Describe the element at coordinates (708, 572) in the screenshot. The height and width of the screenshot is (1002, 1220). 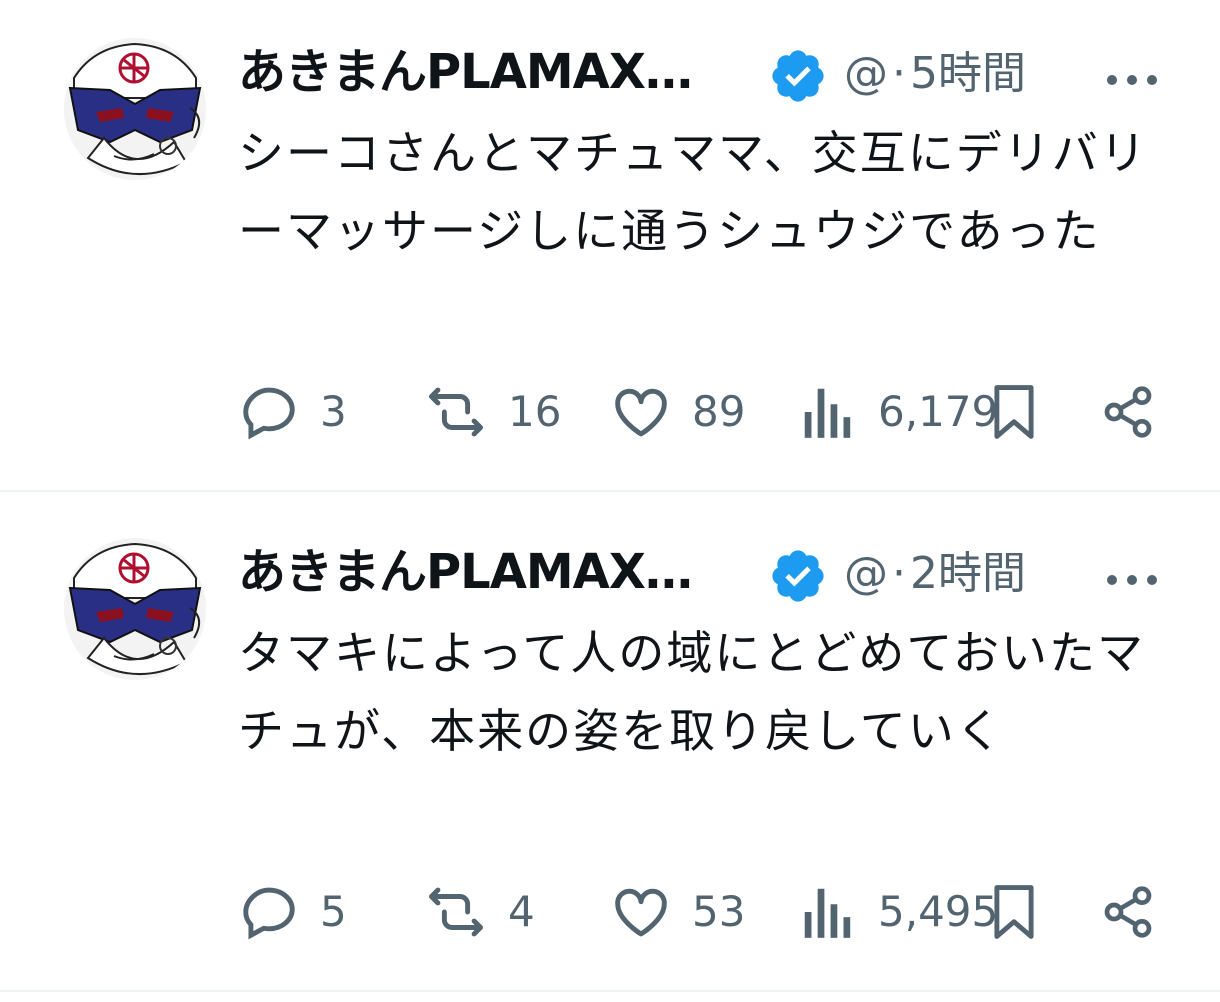
I see `tweet-header: あきまんPLAMAX… @·2時間` at that location.